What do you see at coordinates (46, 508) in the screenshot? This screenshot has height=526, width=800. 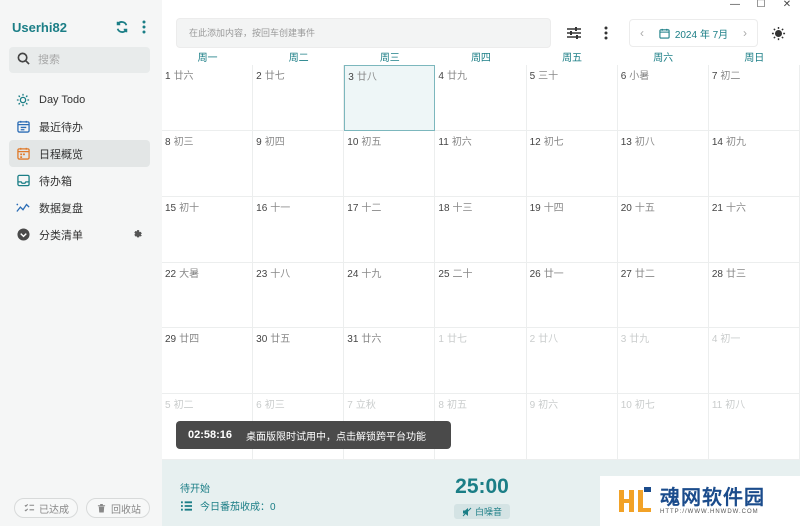 I see `done-button: 已达成` at bounding box center [46, 508].